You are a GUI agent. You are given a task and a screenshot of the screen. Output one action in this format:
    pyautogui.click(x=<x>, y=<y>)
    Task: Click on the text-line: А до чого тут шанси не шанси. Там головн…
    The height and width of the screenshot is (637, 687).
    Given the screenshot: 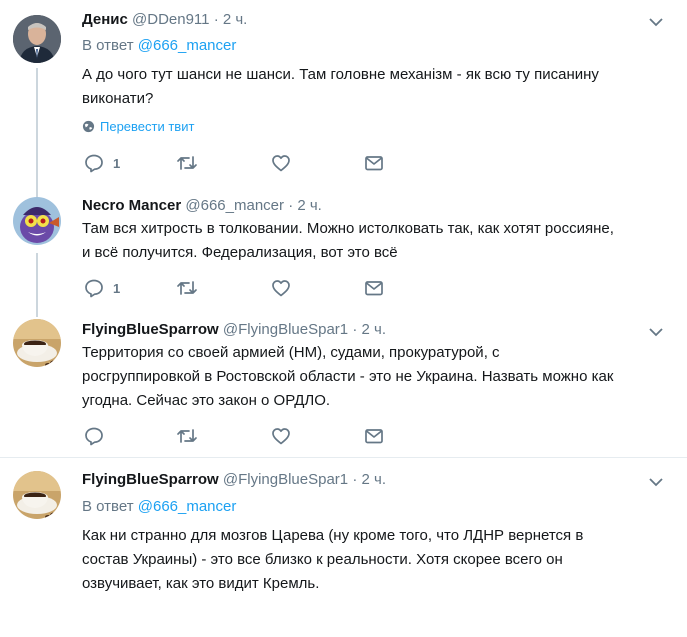 What is the action you would take?
    pyautogui.click(x=340, y=74)
    